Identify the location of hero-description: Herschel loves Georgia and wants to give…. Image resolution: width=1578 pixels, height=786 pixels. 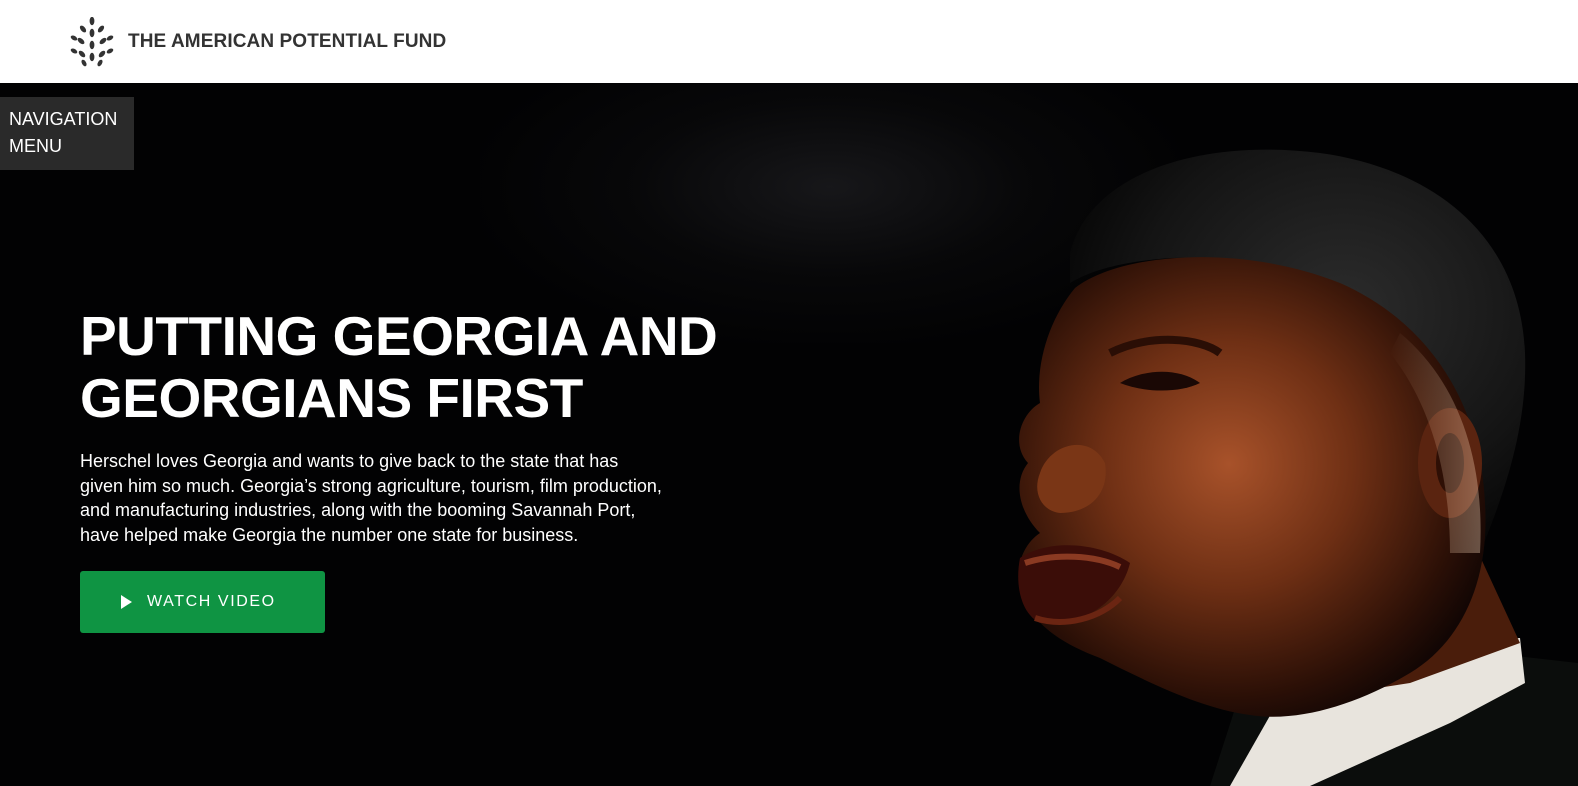
(405, 498).